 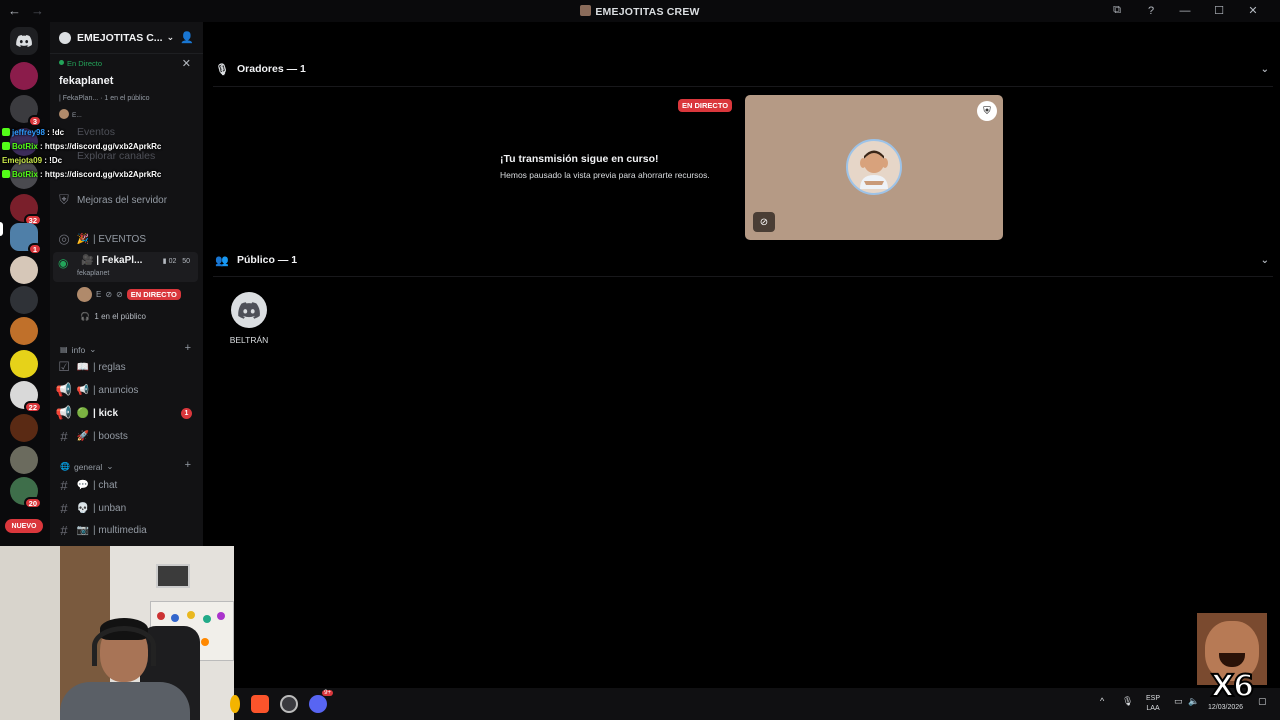 I want to click on volume-icon: 🔈, so click(x=1193, y=701).